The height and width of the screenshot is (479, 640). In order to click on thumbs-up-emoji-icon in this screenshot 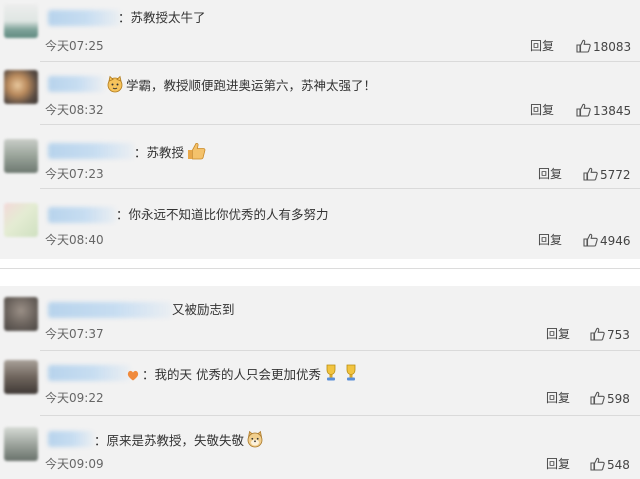, I will do `click(197, 151)`.